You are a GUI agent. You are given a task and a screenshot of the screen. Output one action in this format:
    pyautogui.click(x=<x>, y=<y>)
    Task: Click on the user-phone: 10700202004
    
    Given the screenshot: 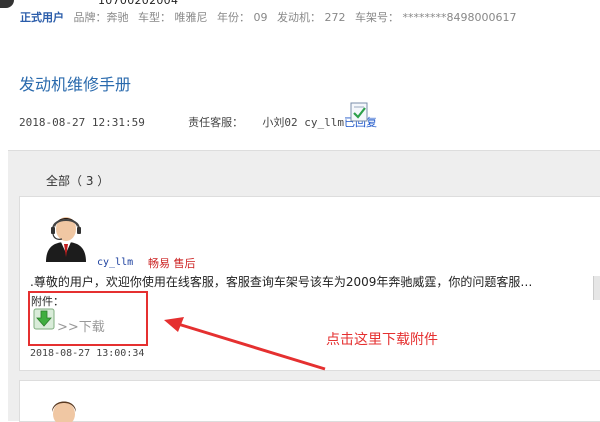 What is the action you would take?
    pyautogui.click(x=138, y=3)
    